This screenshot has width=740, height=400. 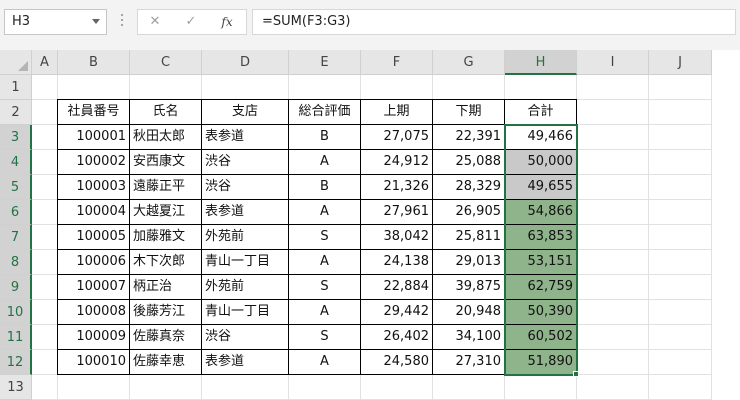 What do you see at coordinates (397, 337) in the screenshot?
I see `table-cell: 26,402` at bounding box center [397, 337].